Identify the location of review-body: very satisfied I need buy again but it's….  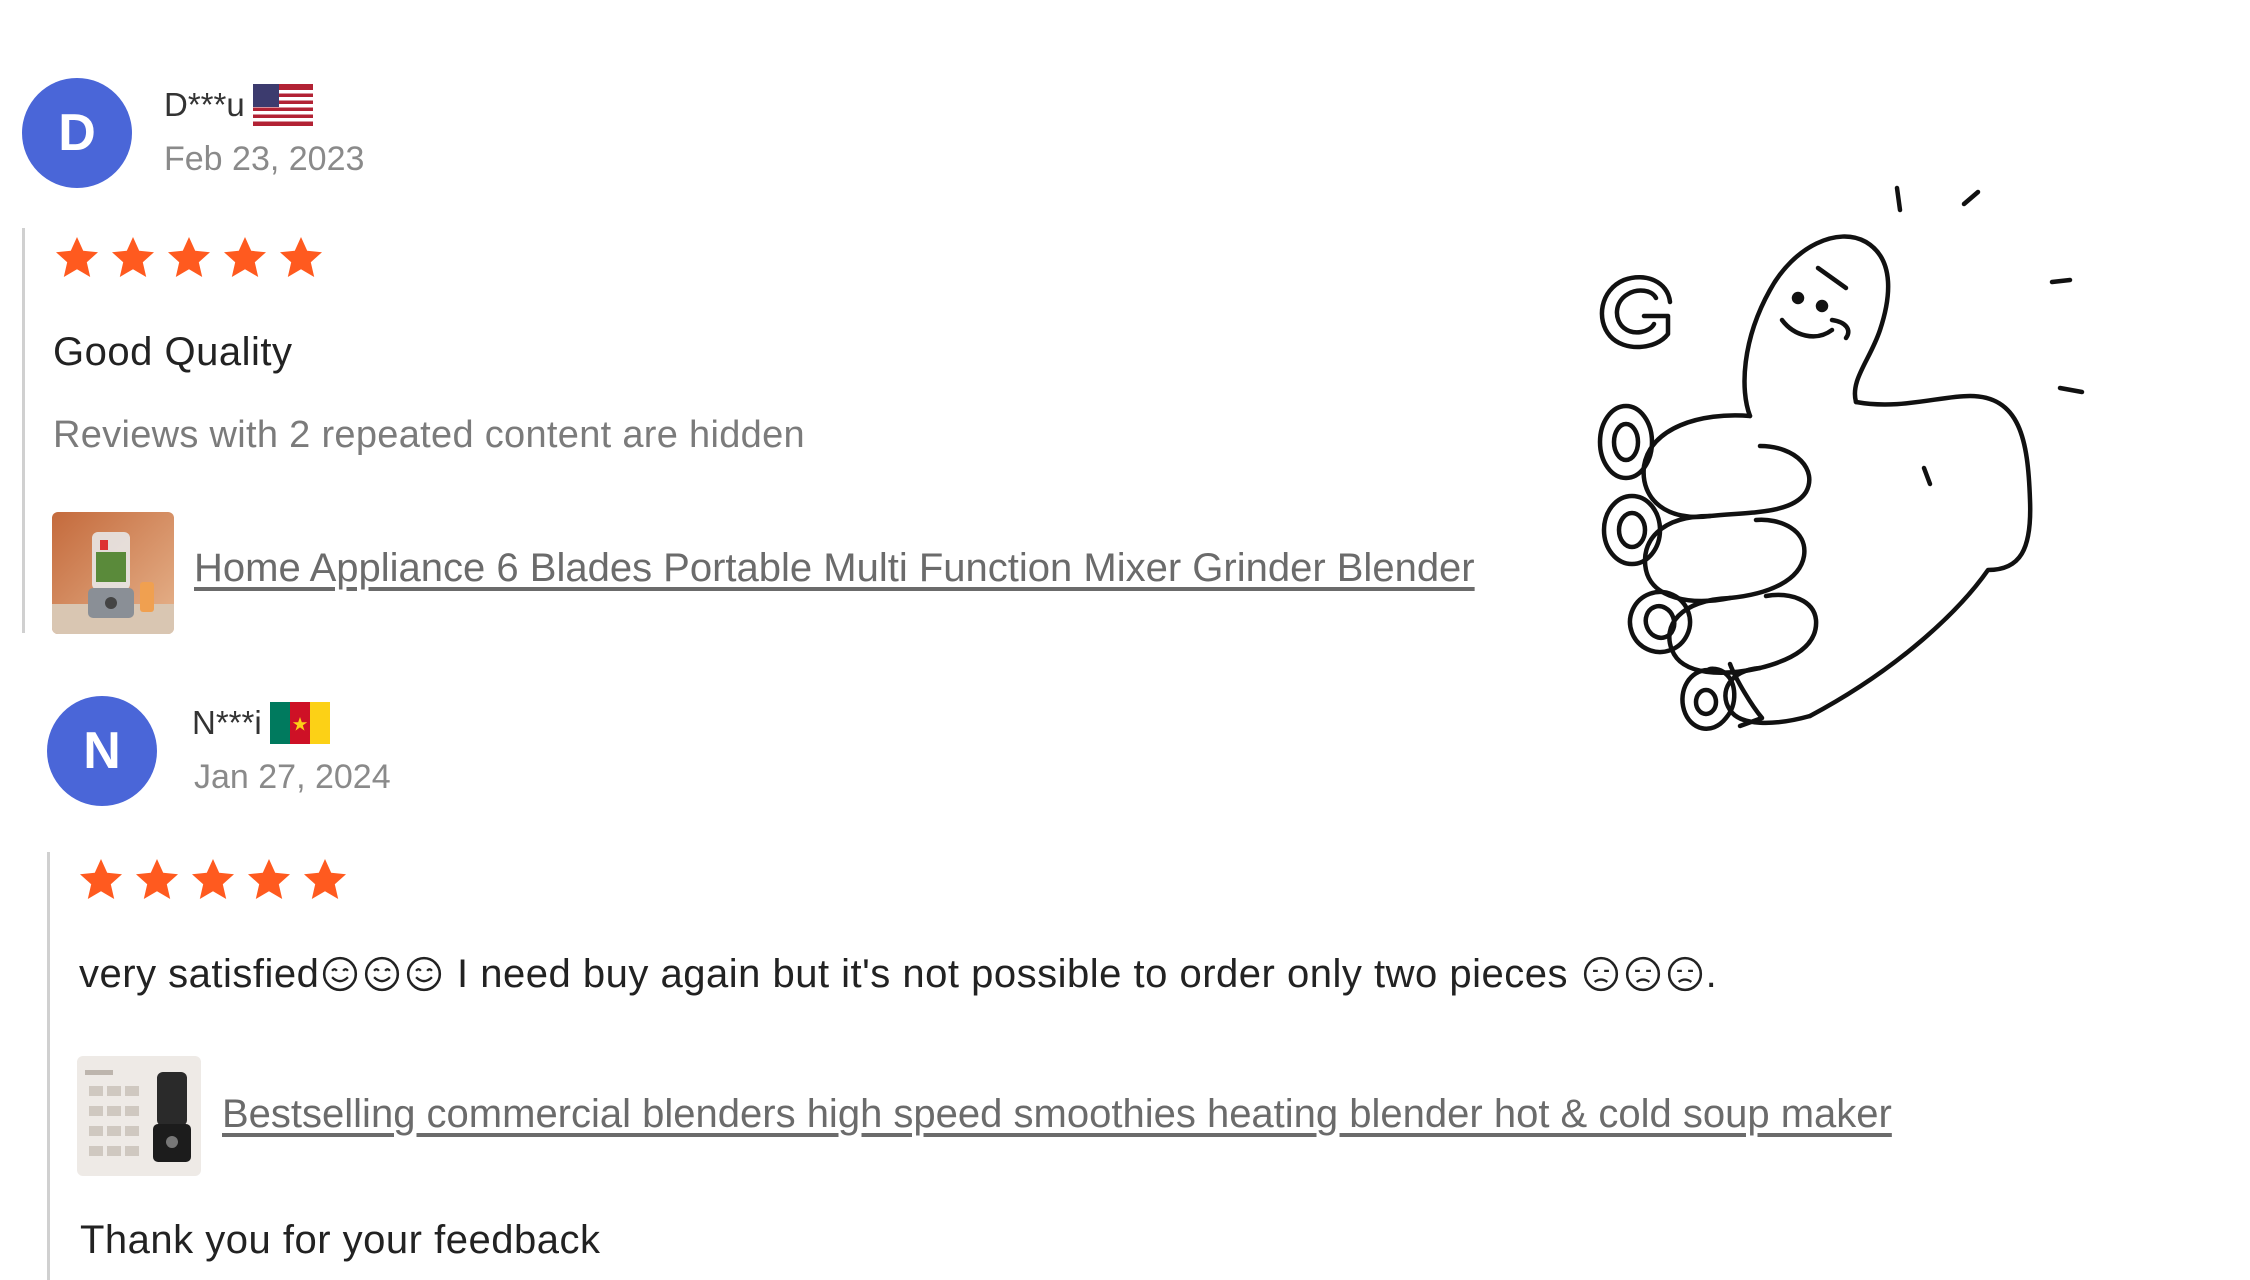
(898, 974).